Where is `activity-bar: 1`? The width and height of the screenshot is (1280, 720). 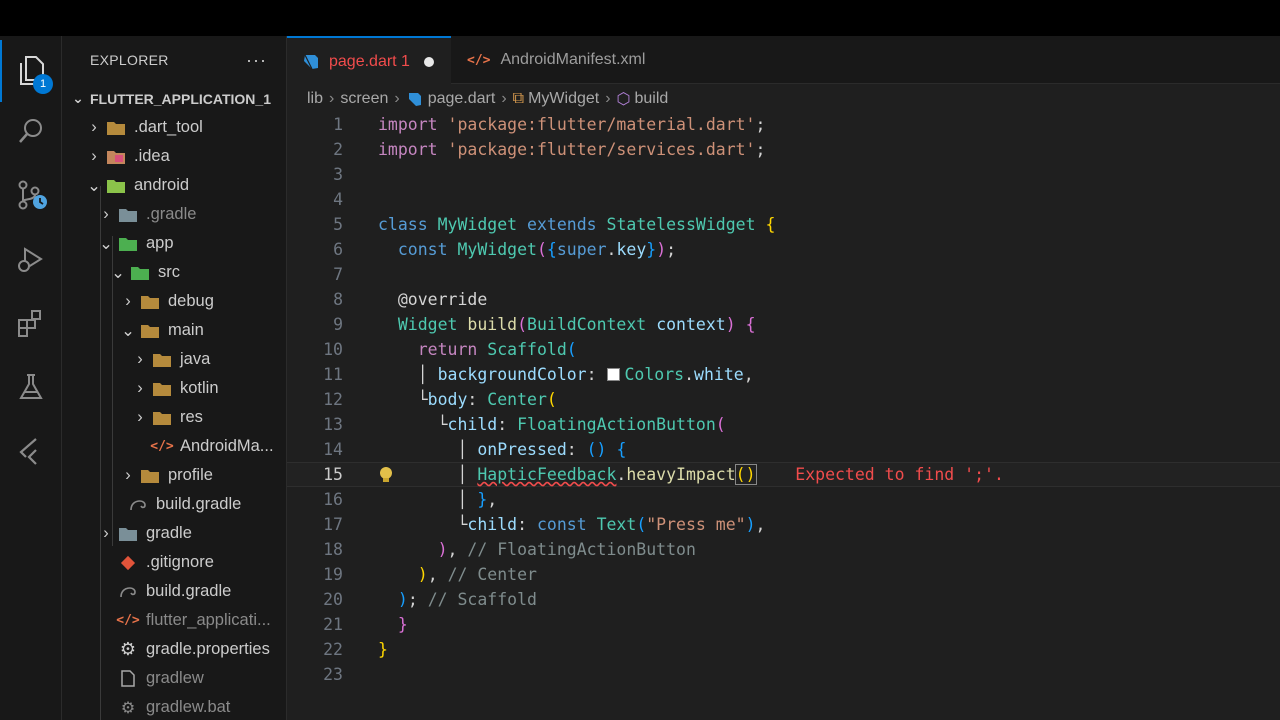
activity-bar: 1 is located at coordinates (31, 378).